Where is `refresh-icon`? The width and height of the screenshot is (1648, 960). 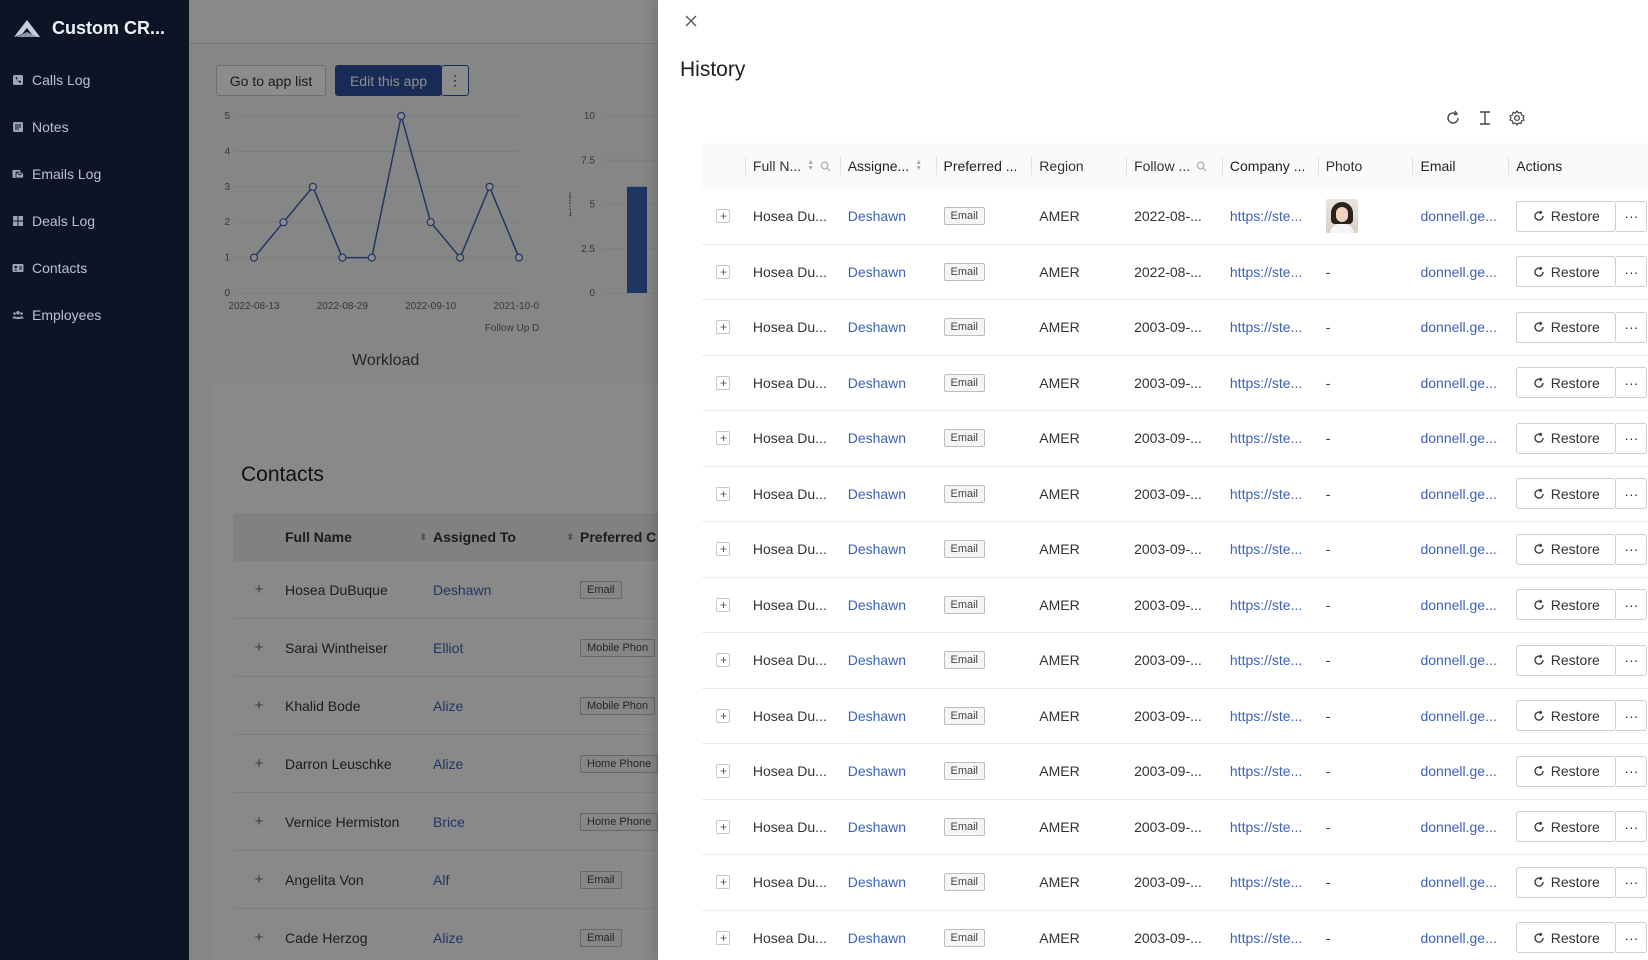
refresh-icon is located at coordinates (1453, 118).